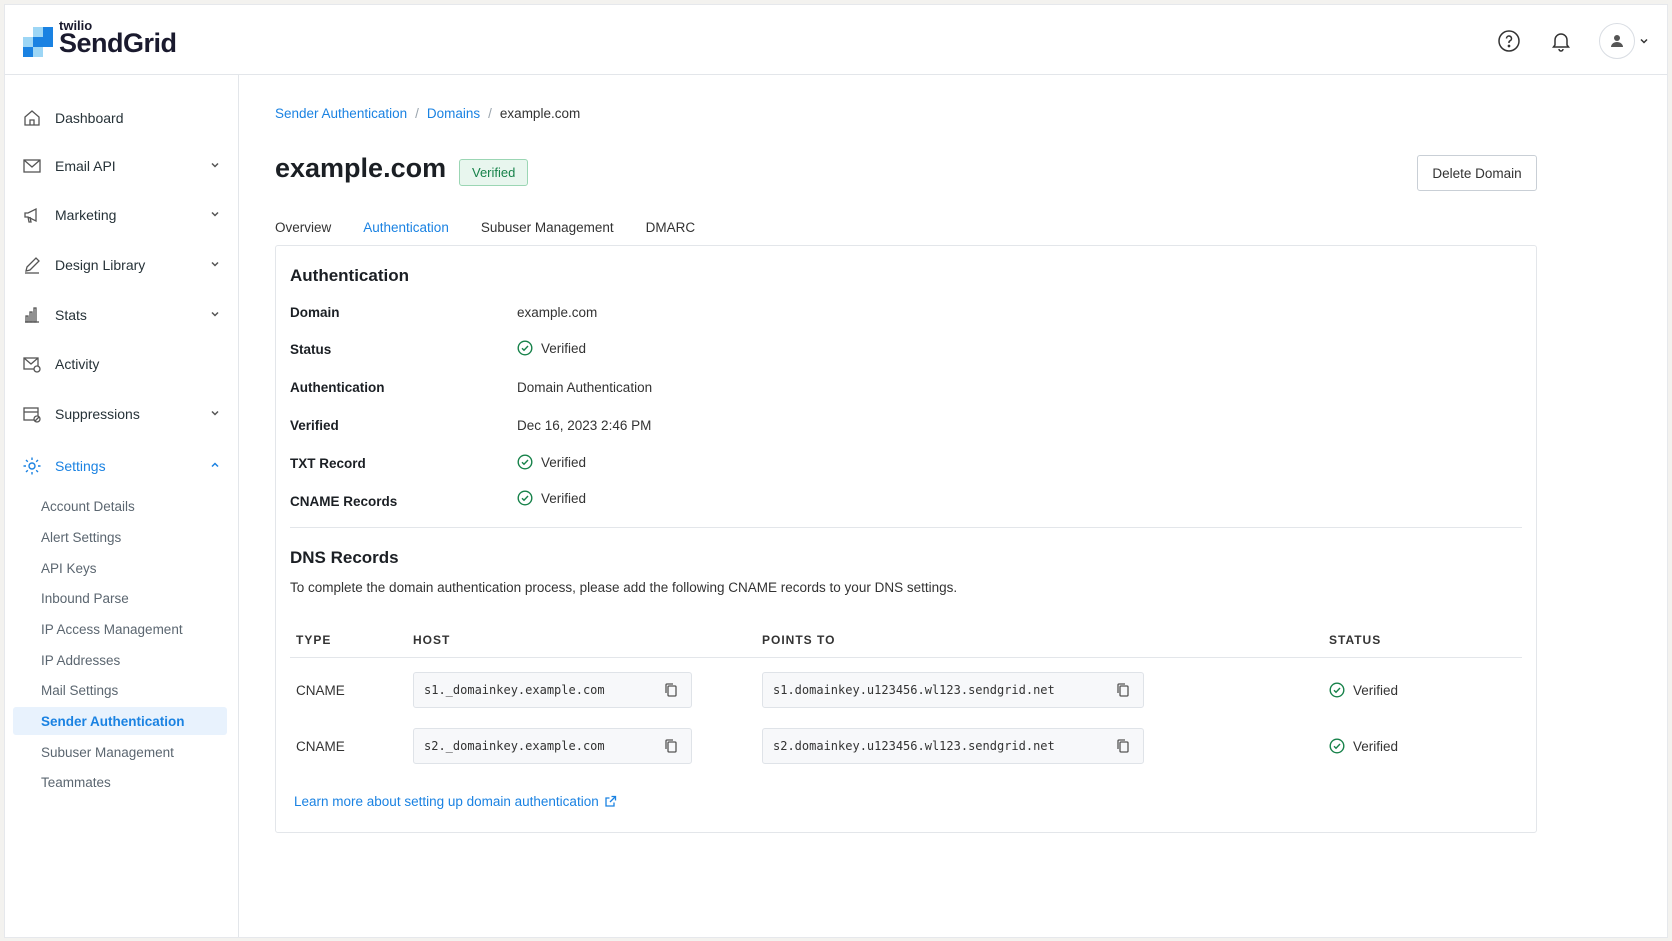  I want to click on account-menu, so click(1624, 41).